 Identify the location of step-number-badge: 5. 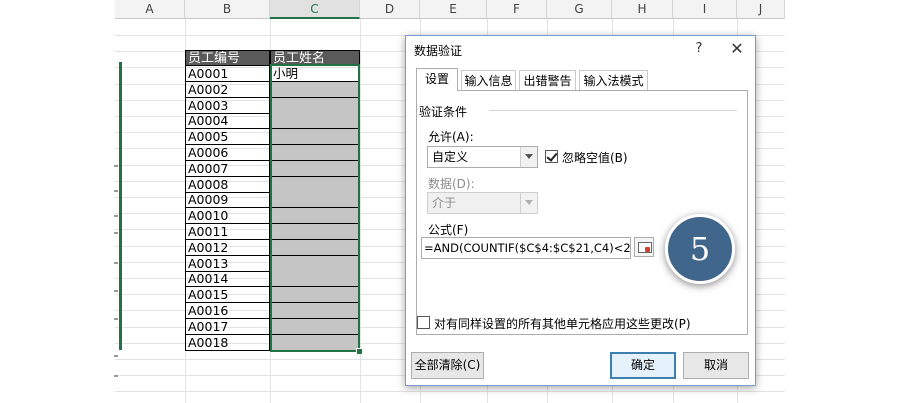
(700, 249).